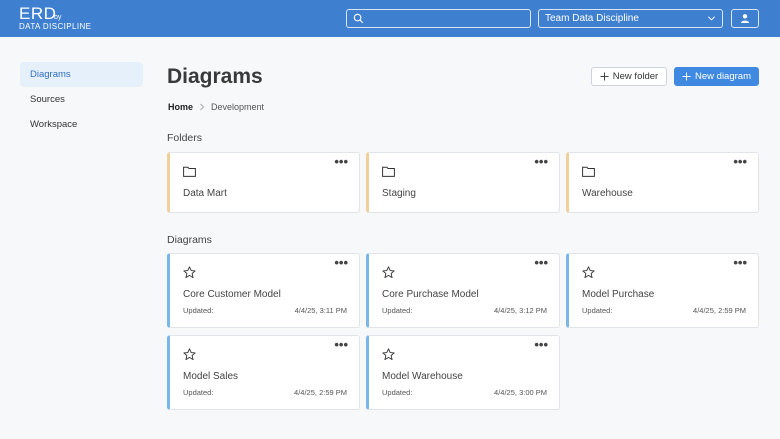  I want to click on diagram-name: Model Warehouse, so click(422, 376).